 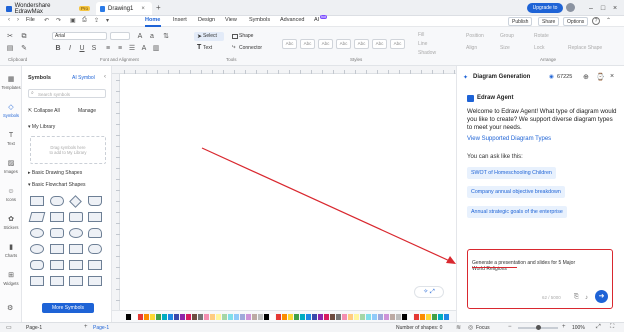 I want to click on shape-circle, so click(x=37, y=233).